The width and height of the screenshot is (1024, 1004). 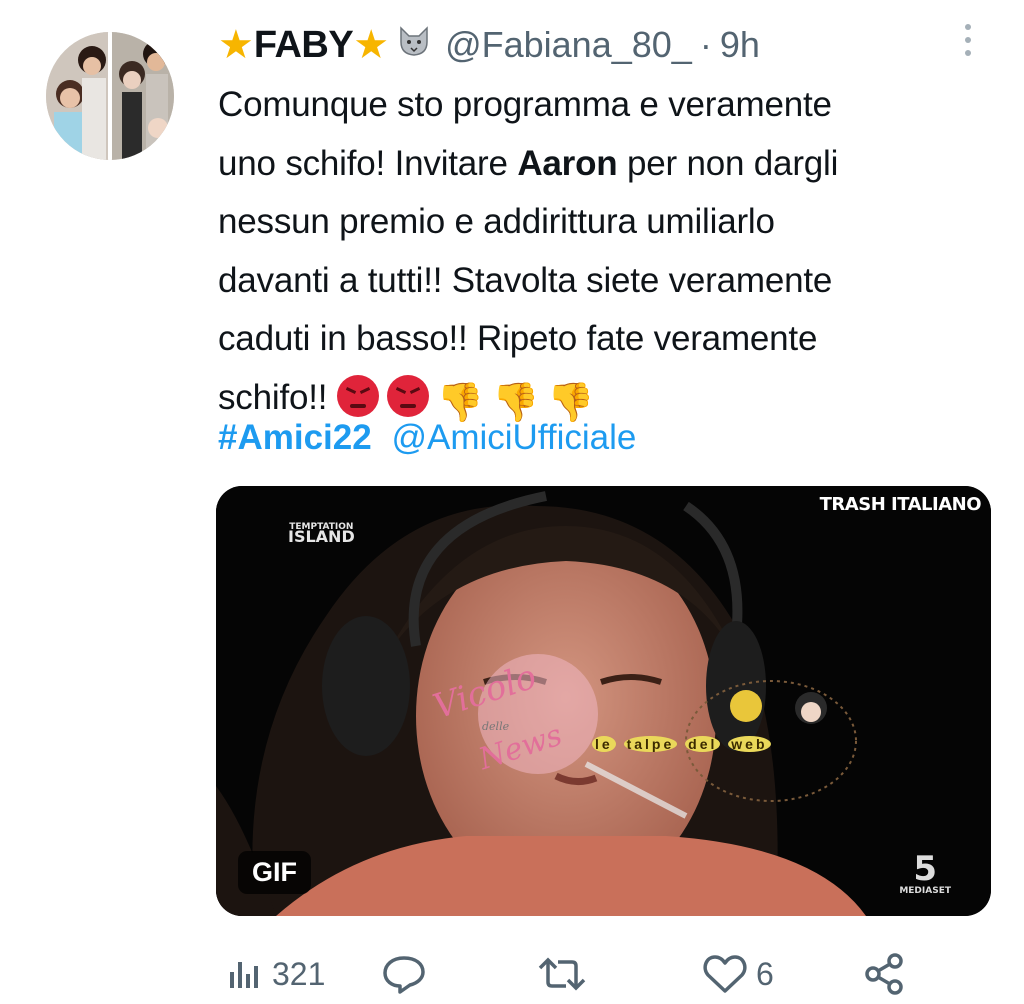 What do you see at coordinates (728, 163) in the screenshot?
I see `text-segment: per non dargli` at bounding box center [728, 163].